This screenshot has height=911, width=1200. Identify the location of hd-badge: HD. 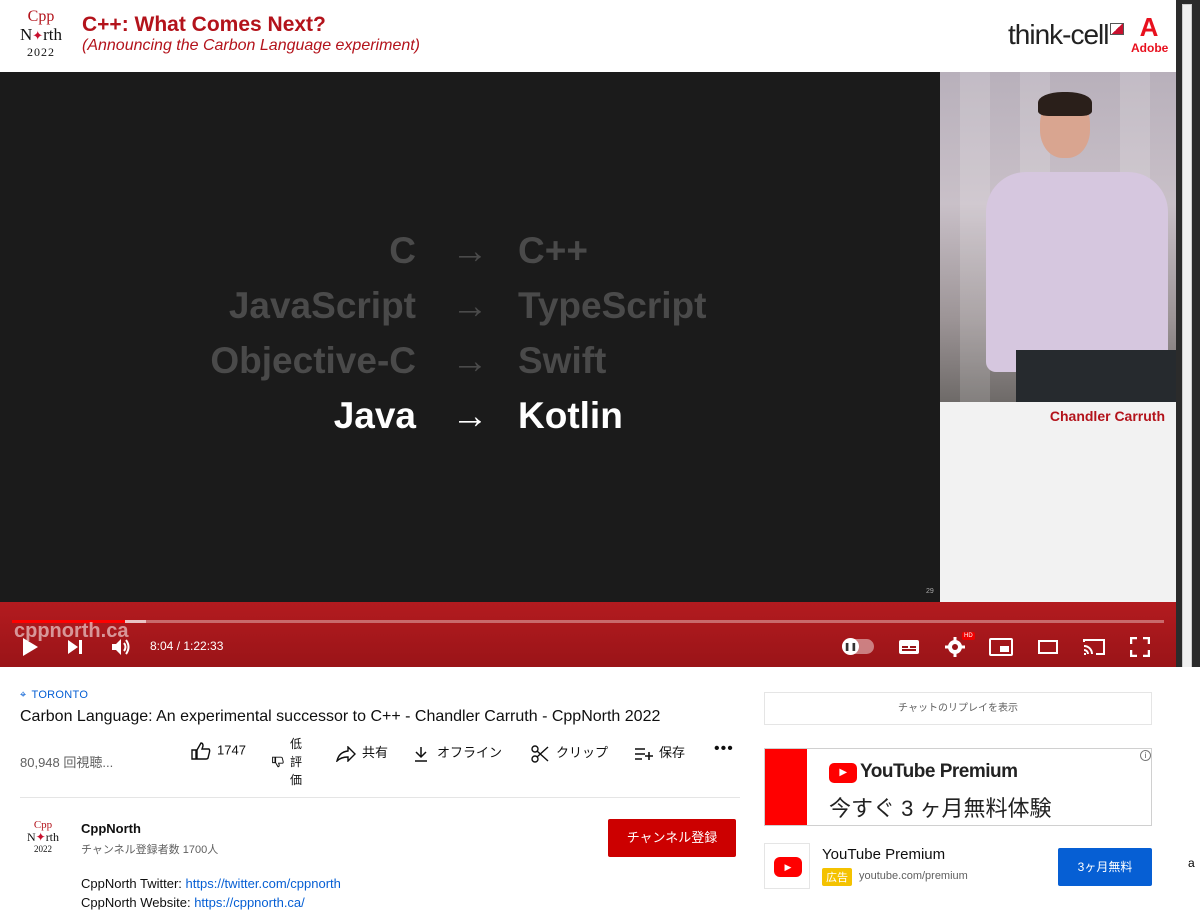
(968, 636).